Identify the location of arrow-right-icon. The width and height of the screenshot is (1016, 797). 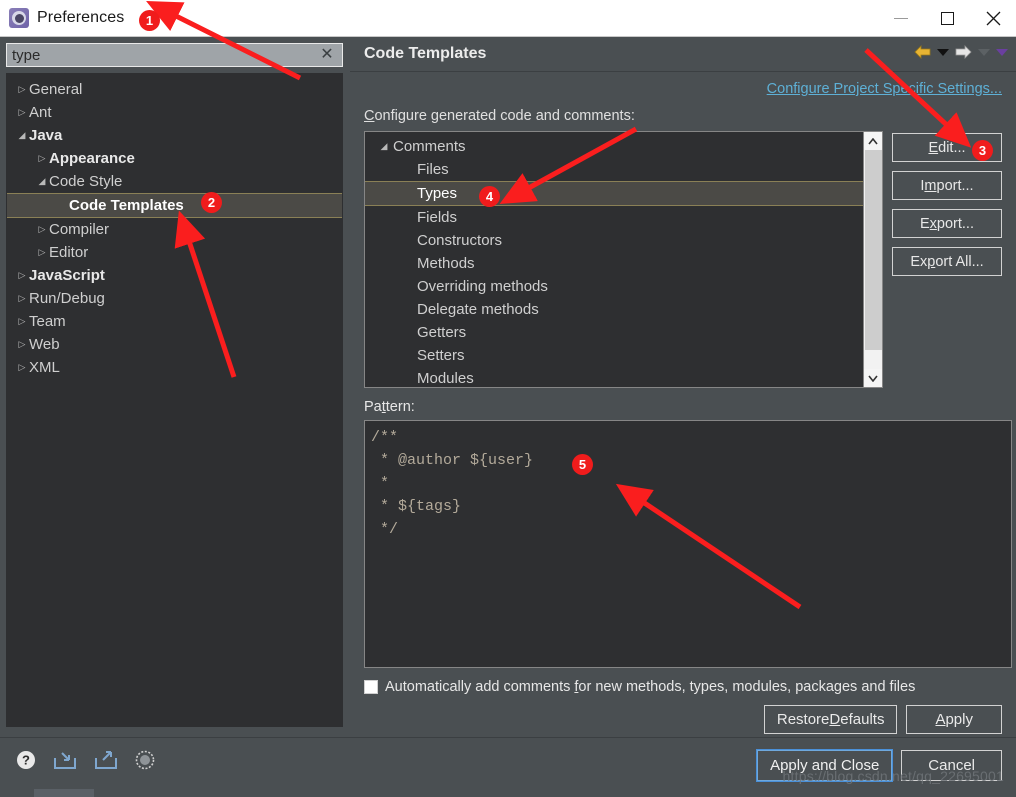
(963, 52).